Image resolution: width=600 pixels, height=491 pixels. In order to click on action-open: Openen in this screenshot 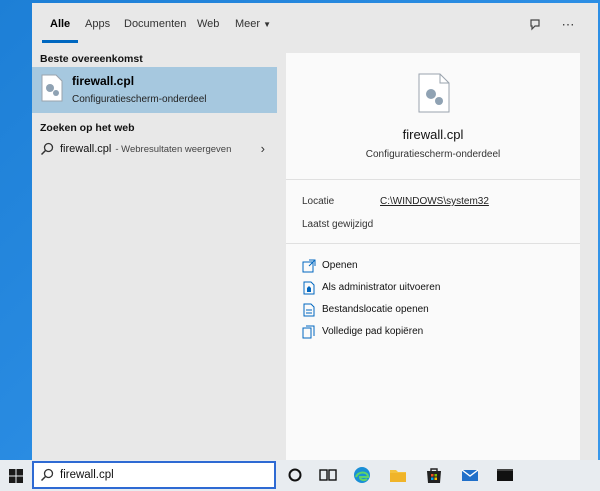, I will do `click(437, 267)`.